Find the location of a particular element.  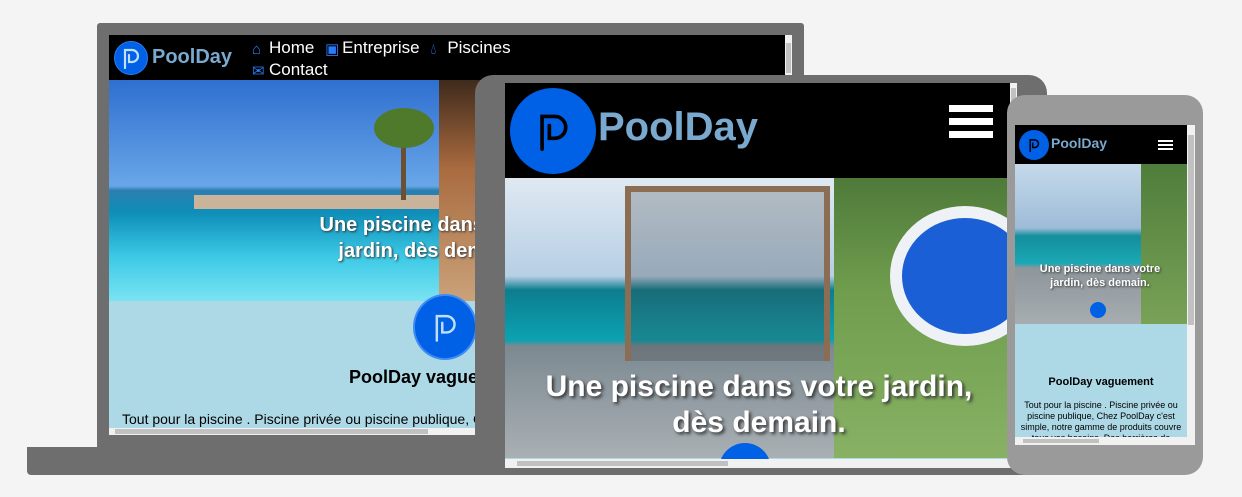

nav-label: Contact is located at coordinates (298, 69).